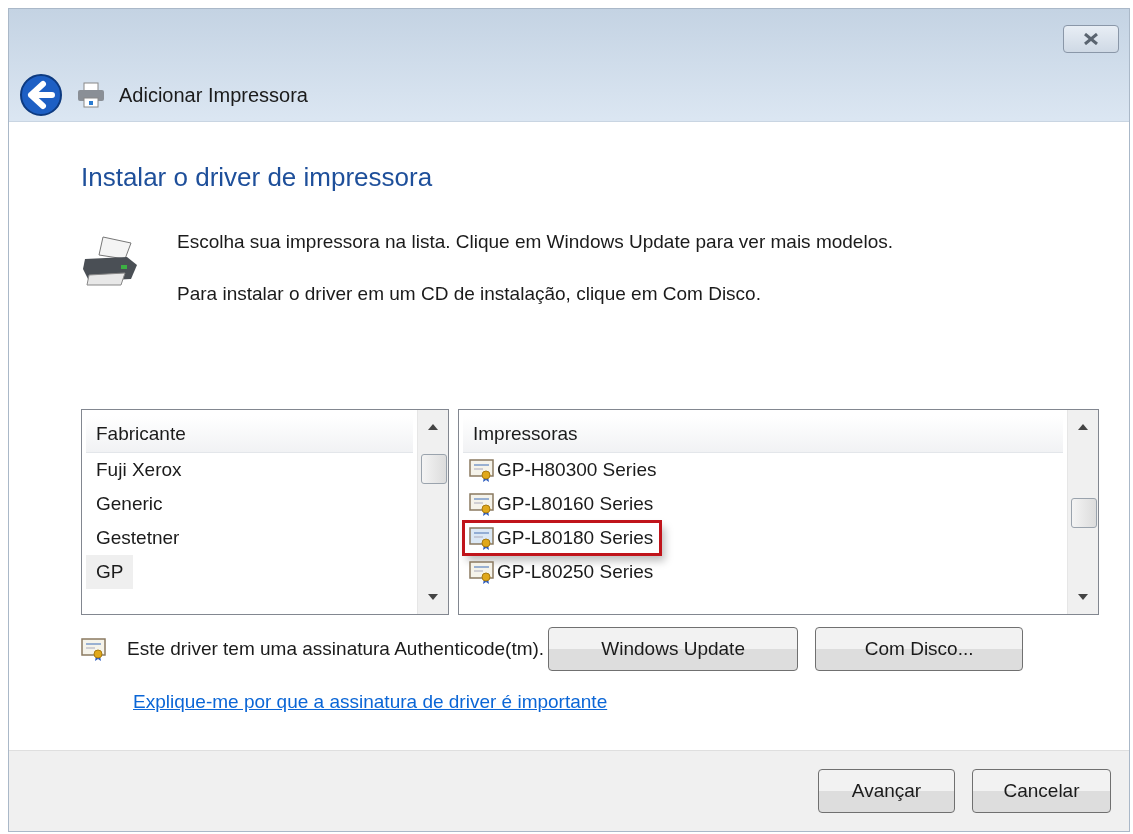 Image resolution: width=1133 pixels, height=834 pixels. Describe the element at coordinates (257, 177) in the screenshot. I see `page-heading: Instalar o driver de impressora` at that location.